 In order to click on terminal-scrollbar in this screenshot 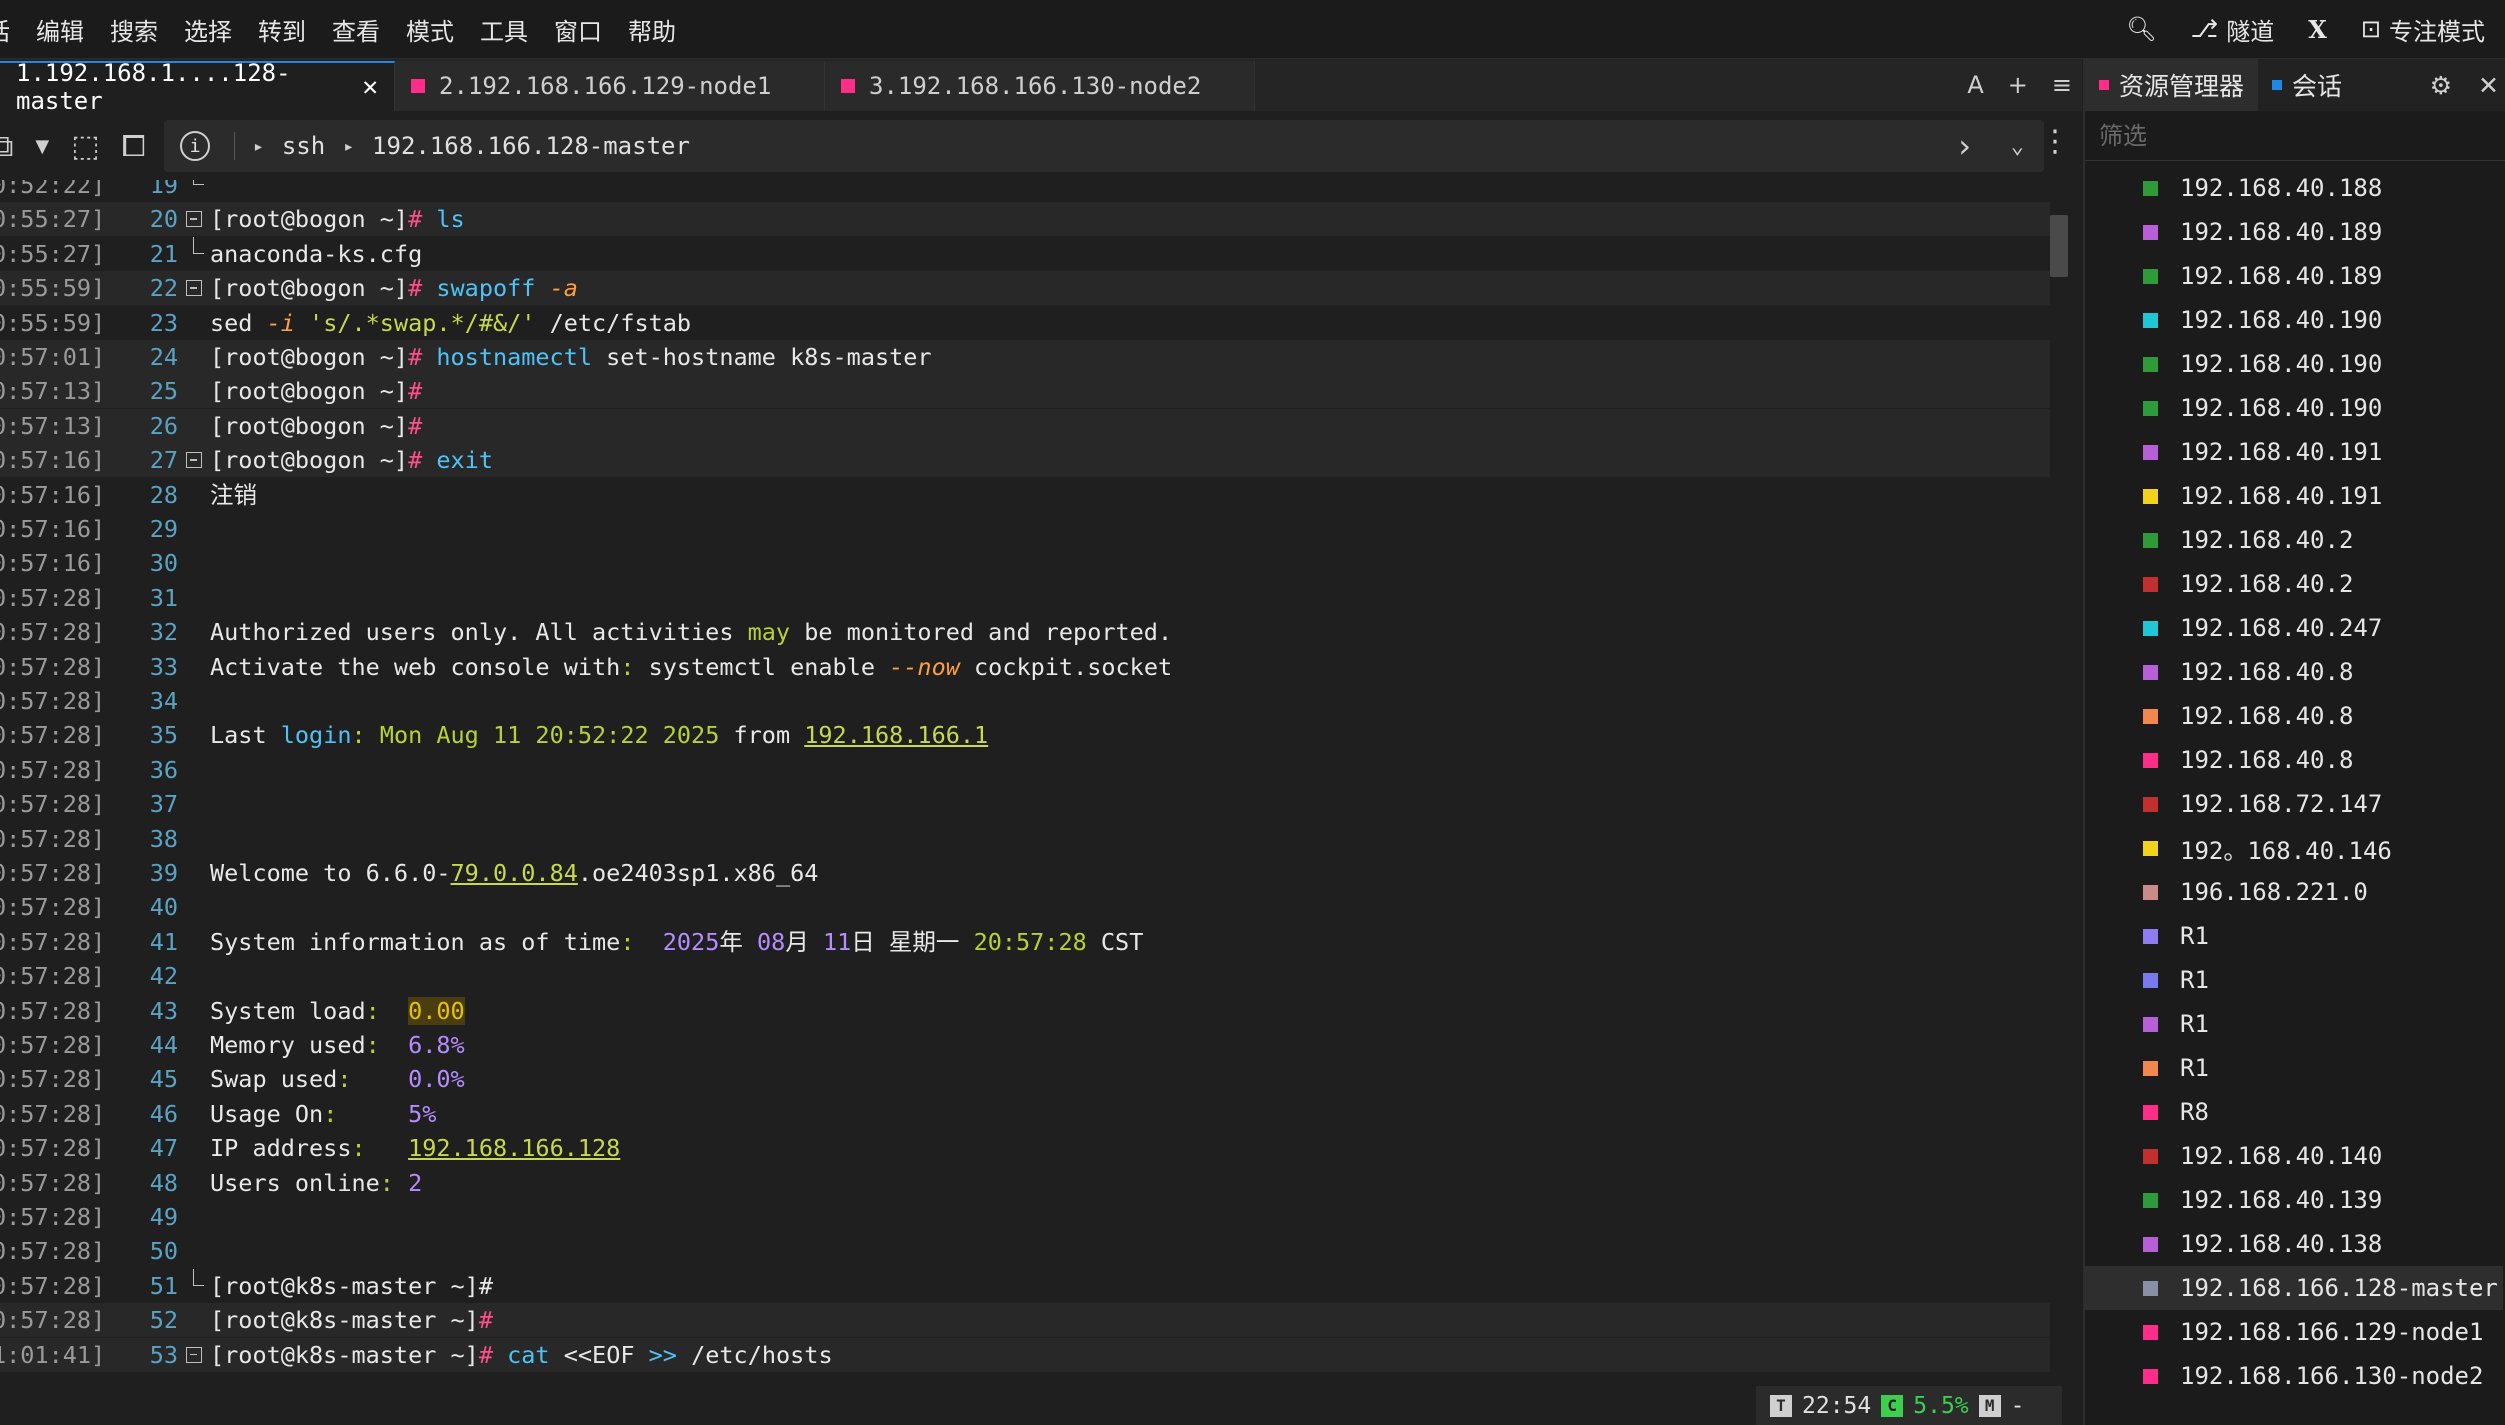, I will do `click(2059, 246)`.